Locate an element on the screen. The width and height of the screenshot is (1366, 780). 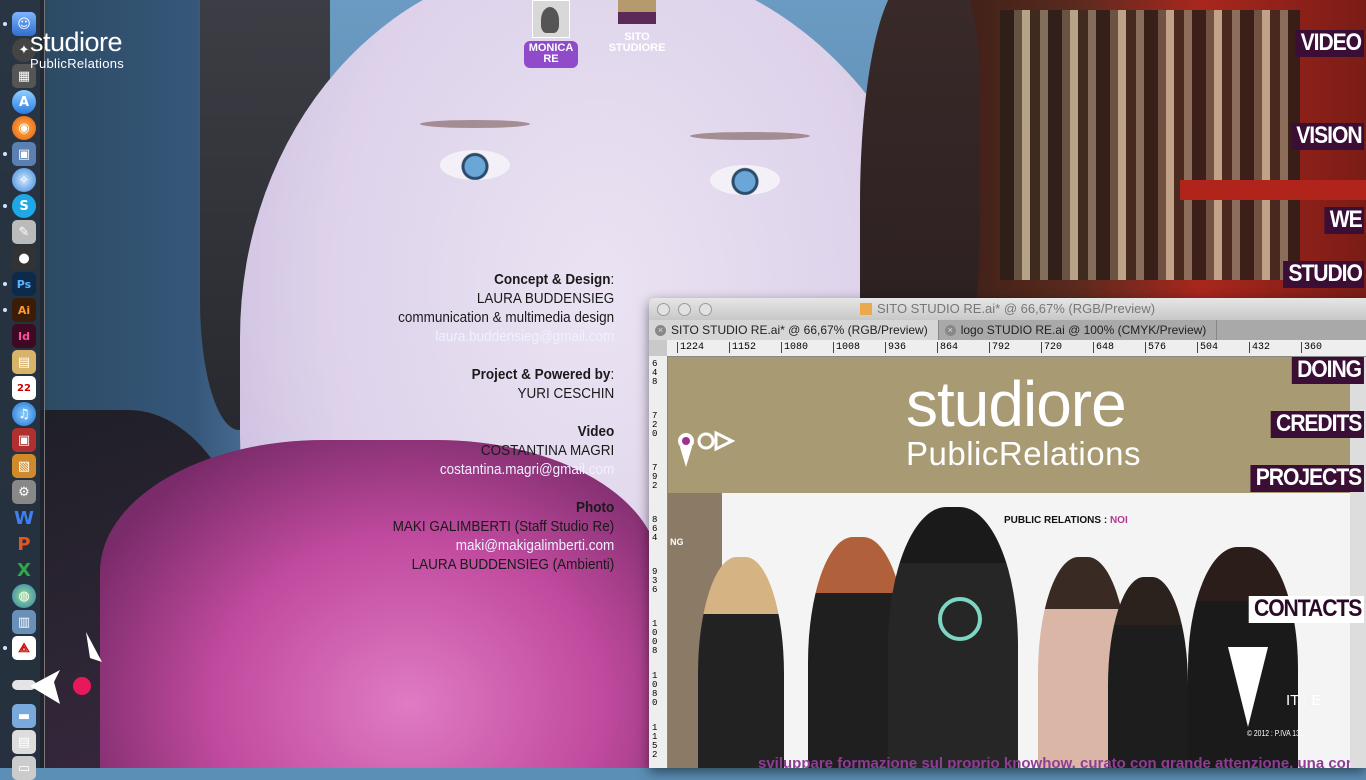
concept-heading: Concept & Design is located at coordinates (552, 279).